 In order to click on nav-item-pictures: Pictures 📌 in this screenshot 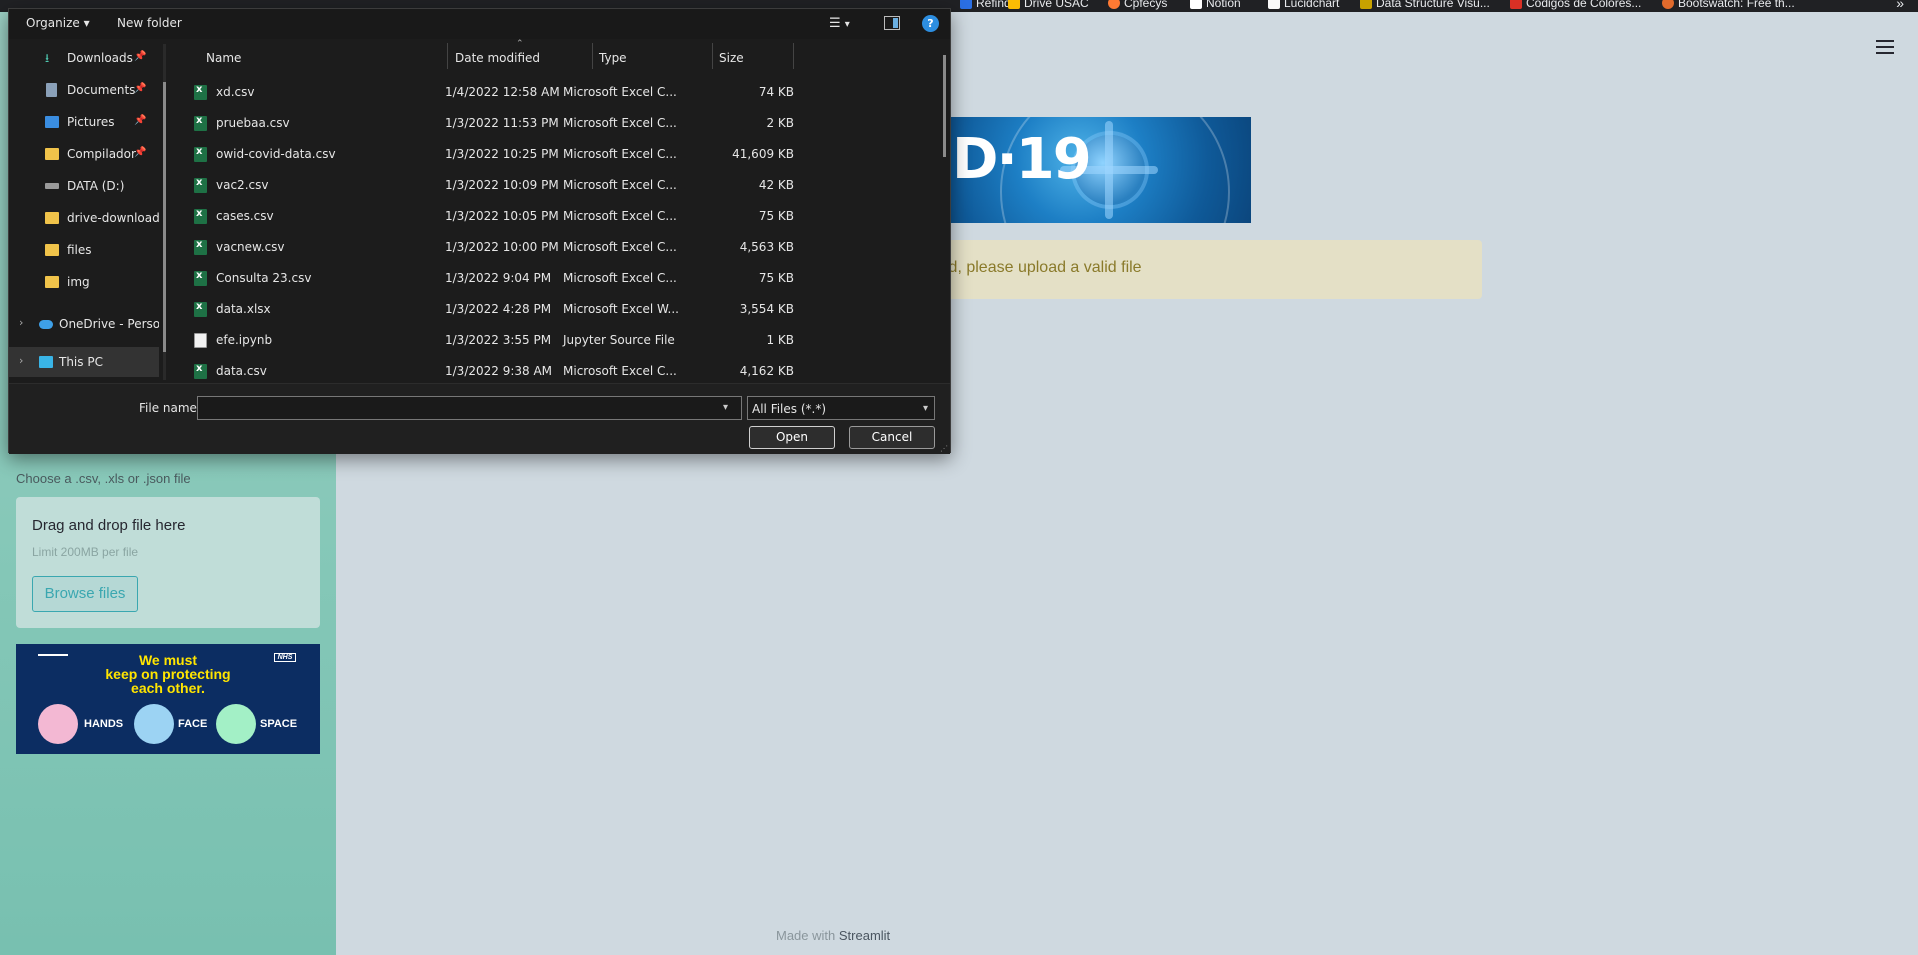, I will do `click(84, 122)`.